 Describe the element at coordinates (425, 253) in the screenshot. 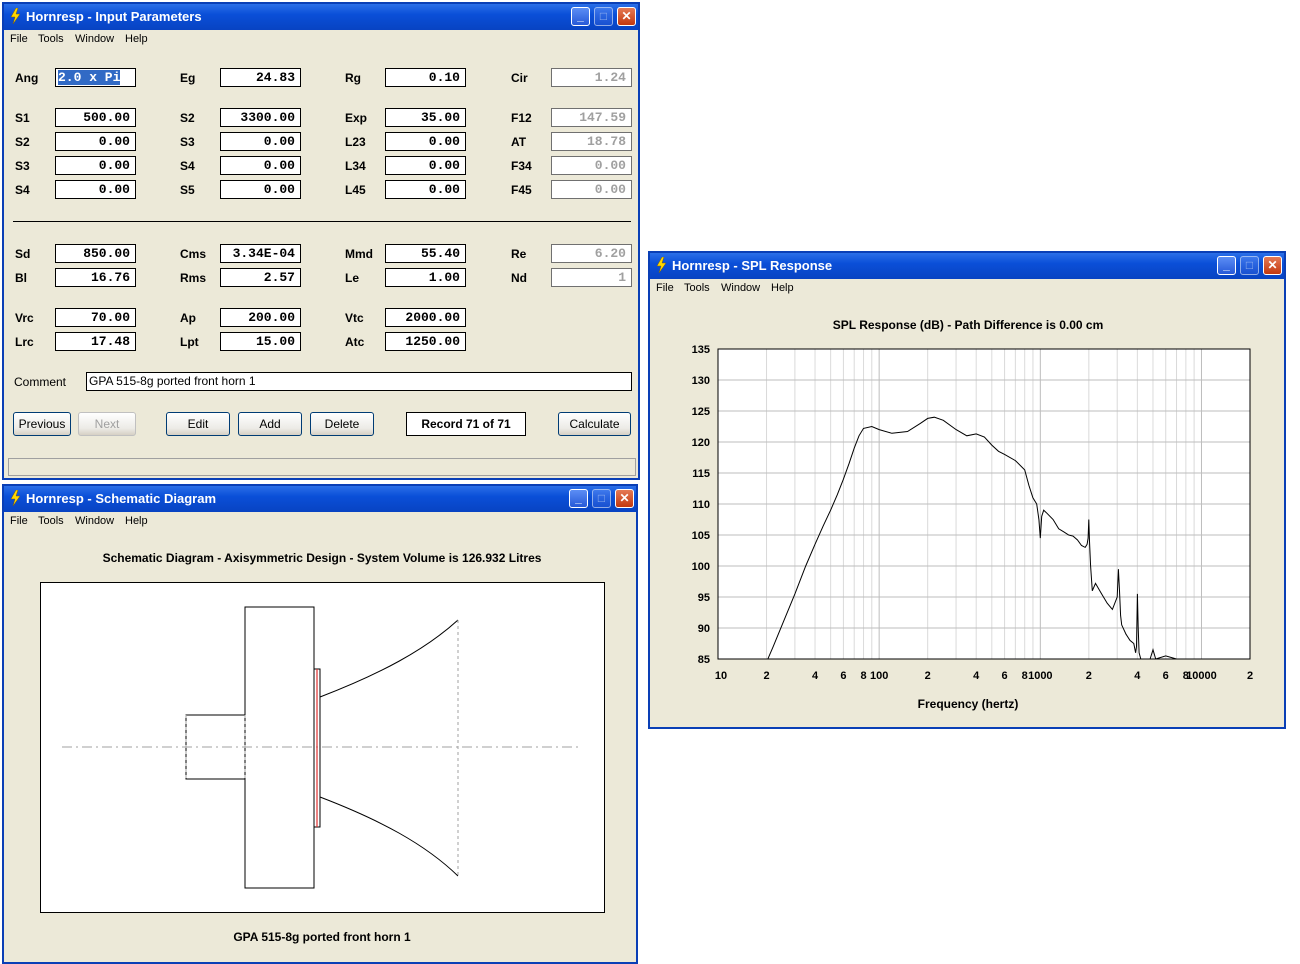

I see `param-field-mmd: 55.40` at that location.